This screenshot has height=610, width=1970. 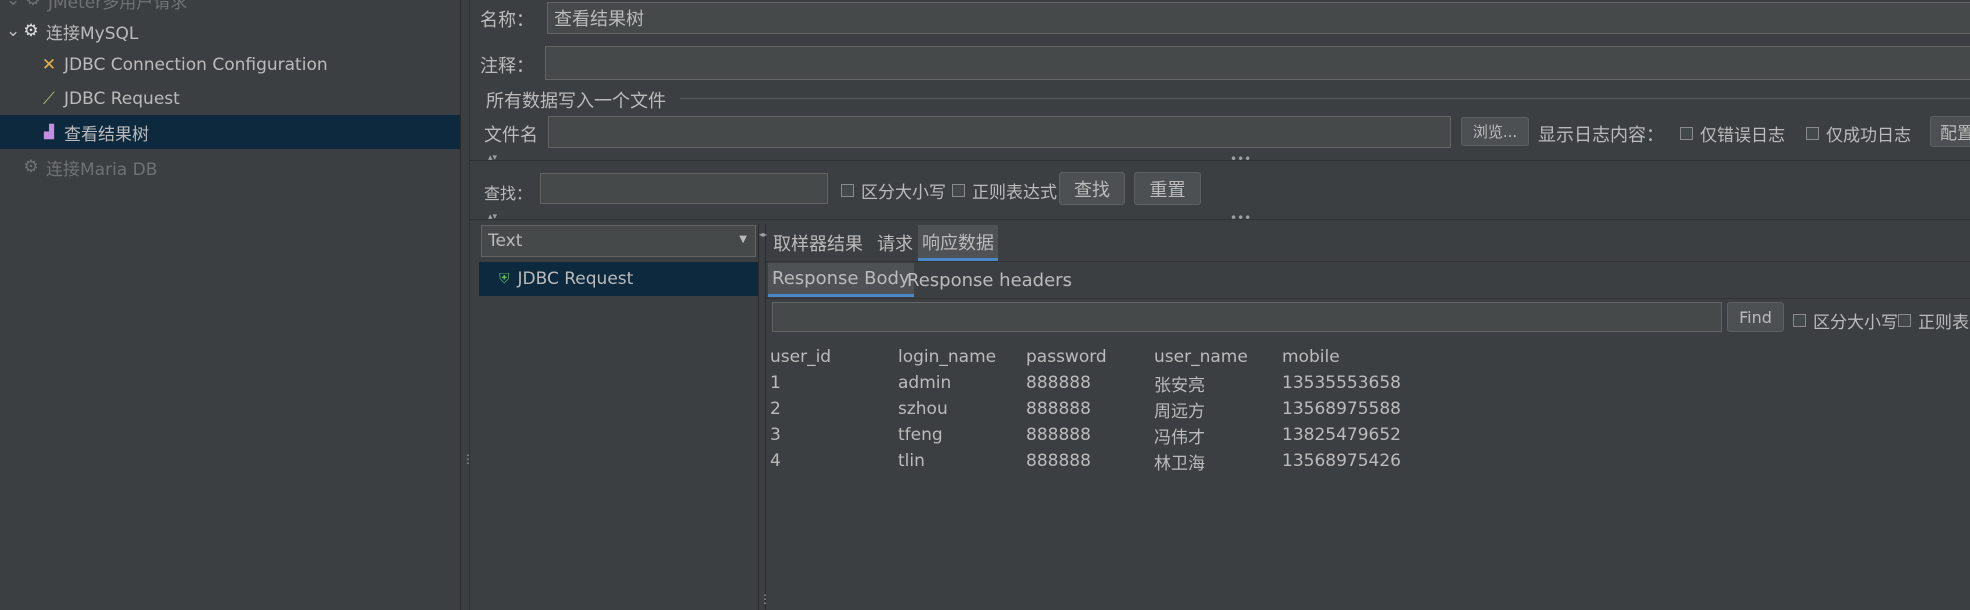 I want to click on sample-result-item: ⛨ JDBC Request, so click(x=618, y=279).